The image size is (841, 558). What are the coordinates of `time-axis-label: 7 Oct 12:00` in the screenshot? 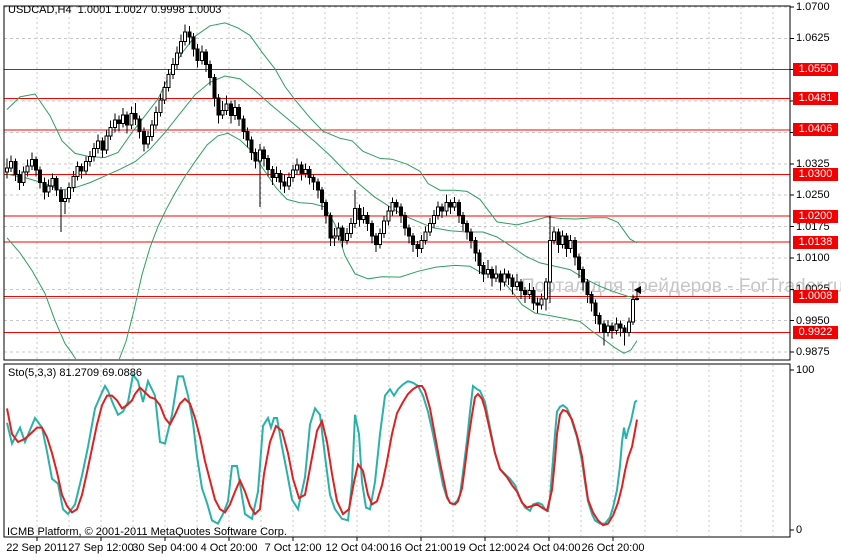 It's located at (293, 548).